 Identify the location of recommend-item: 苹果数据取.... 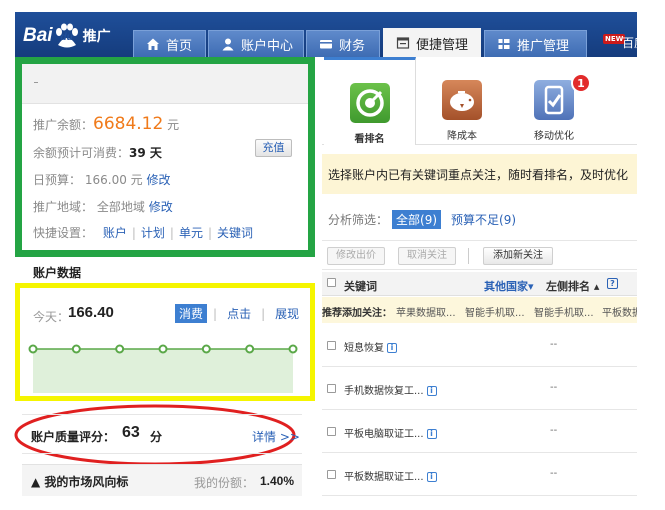
(426, 311).